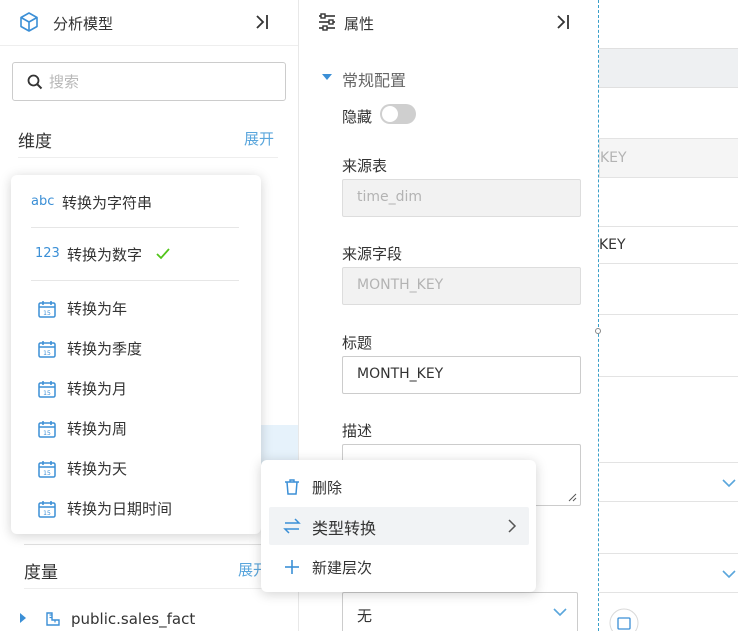 The height and width of the screenshot is (631, 738). What do you see at coordinates (292, 526) in the screenshot?
I see `swap-icon` at bounding box center [292, 526].